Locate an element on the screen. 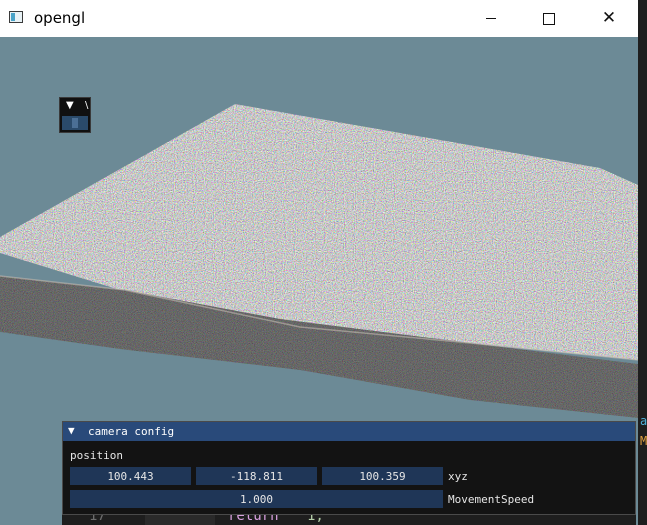  position-y-field: -118.811 is located at coordinates (256, 476).